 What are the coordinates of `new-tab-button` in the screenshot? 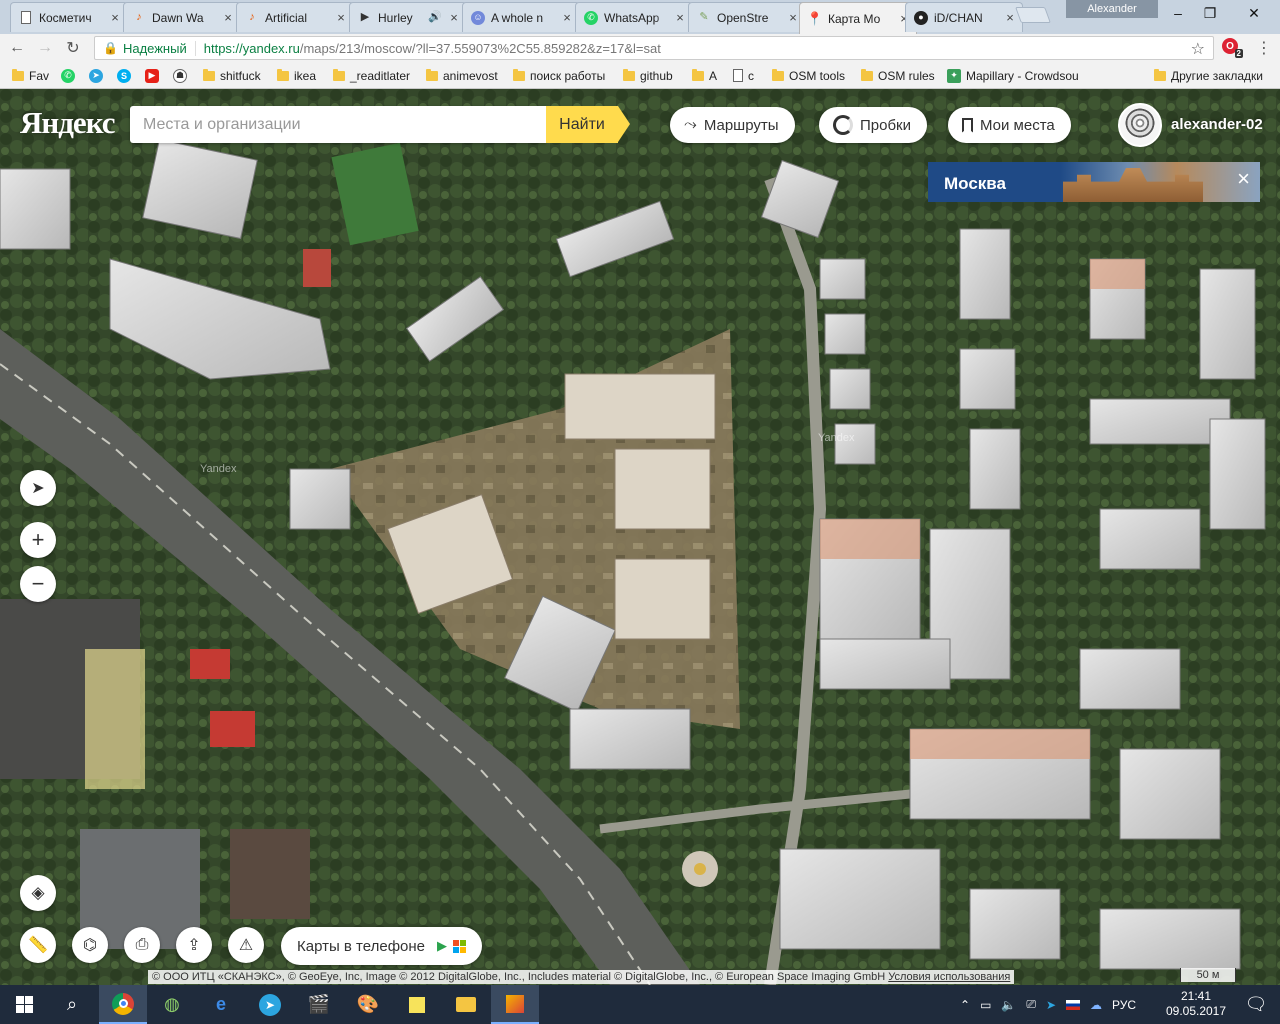 It's located at (1033, 15).